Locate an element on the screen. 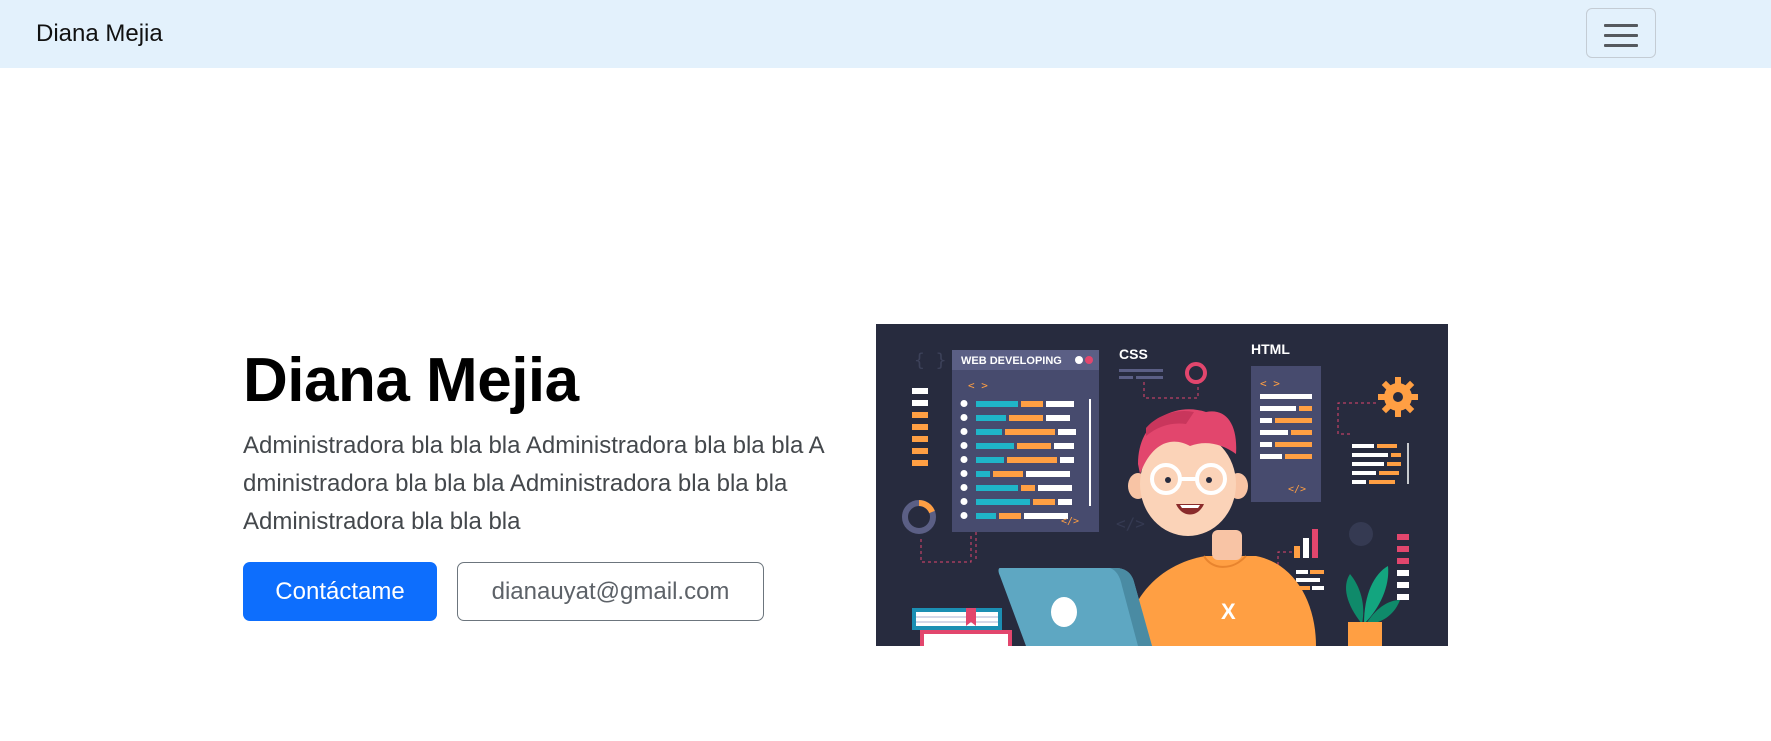  right-code-block is located at coordinates (1380, 463).